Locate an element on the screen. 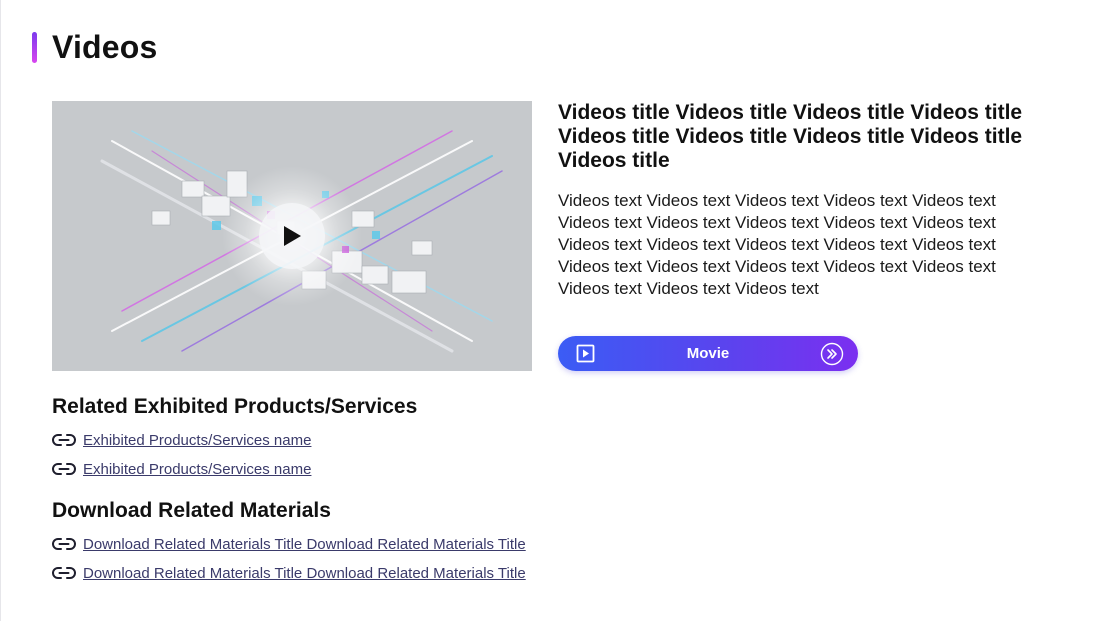 This screenshot has height=621, width=1100. movie-button-label: Movie is located at coordinates (708, 353).